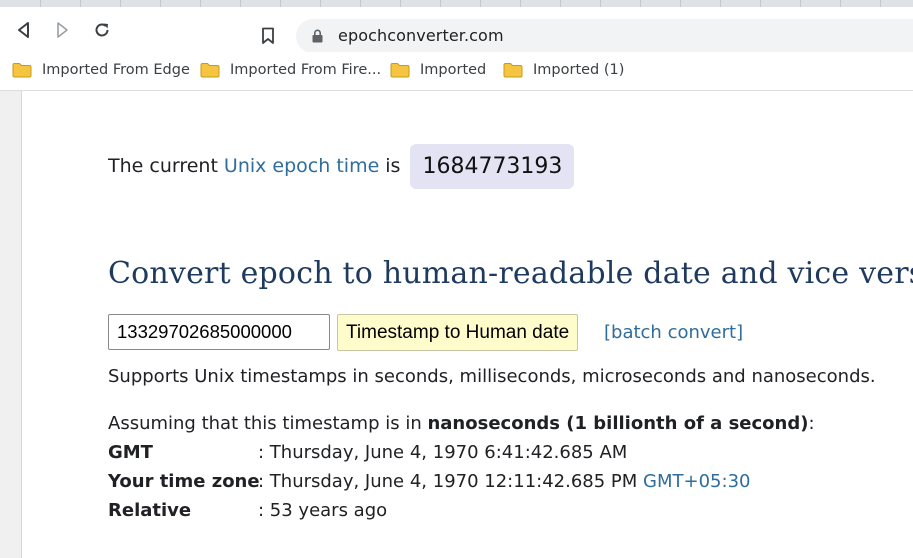 The image size is (913, 558). I want to click on timezone-label: Your time zone, so click(184, 481).